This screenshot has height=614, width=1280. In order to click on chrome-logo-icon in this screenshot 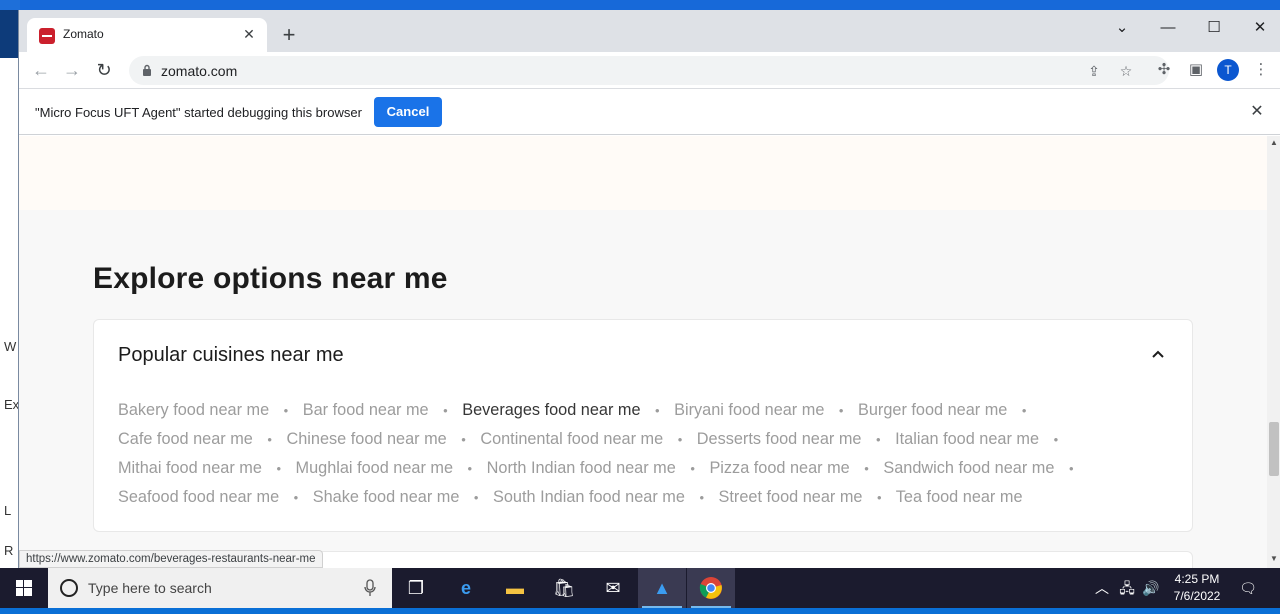, I will do `click(710, 588)`.